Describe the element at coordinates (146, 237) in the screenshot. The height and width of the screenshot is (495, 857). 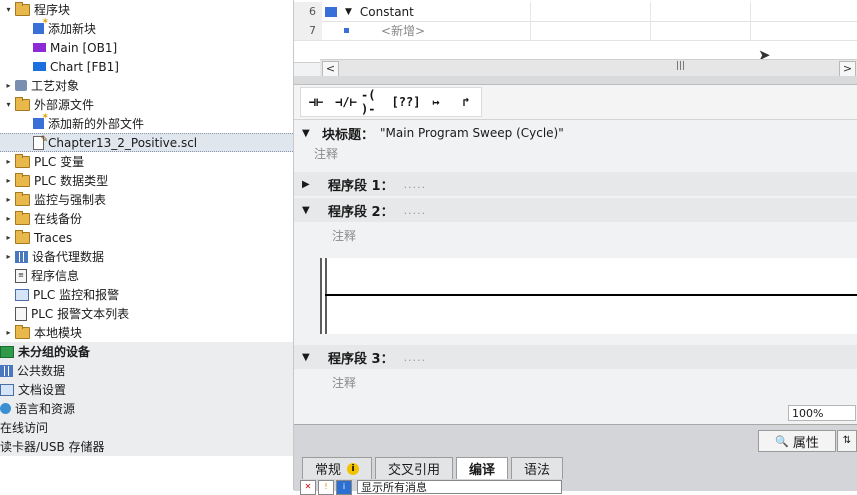
I see `tree-item: ▸ Traces` at that location.